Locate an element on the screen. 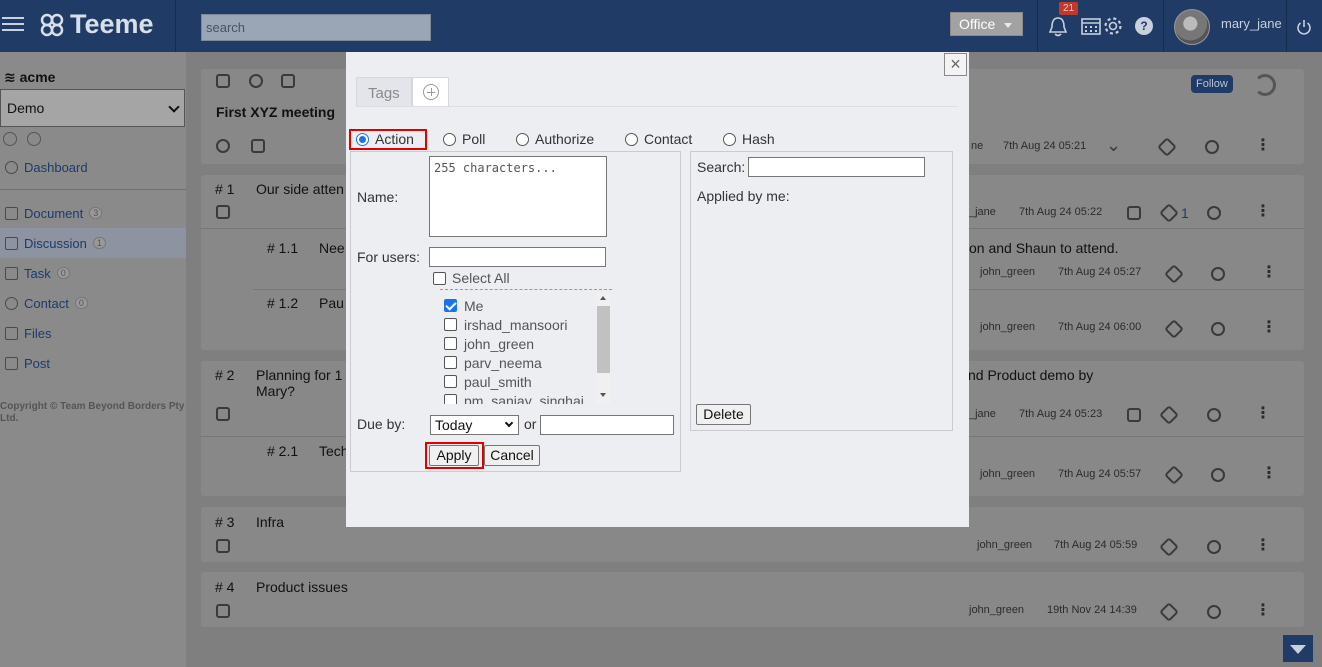 The width and height of the screenshot is (1322, 667). sidebar-item-contact: Contact 0 is located at coordinates (93, 303).